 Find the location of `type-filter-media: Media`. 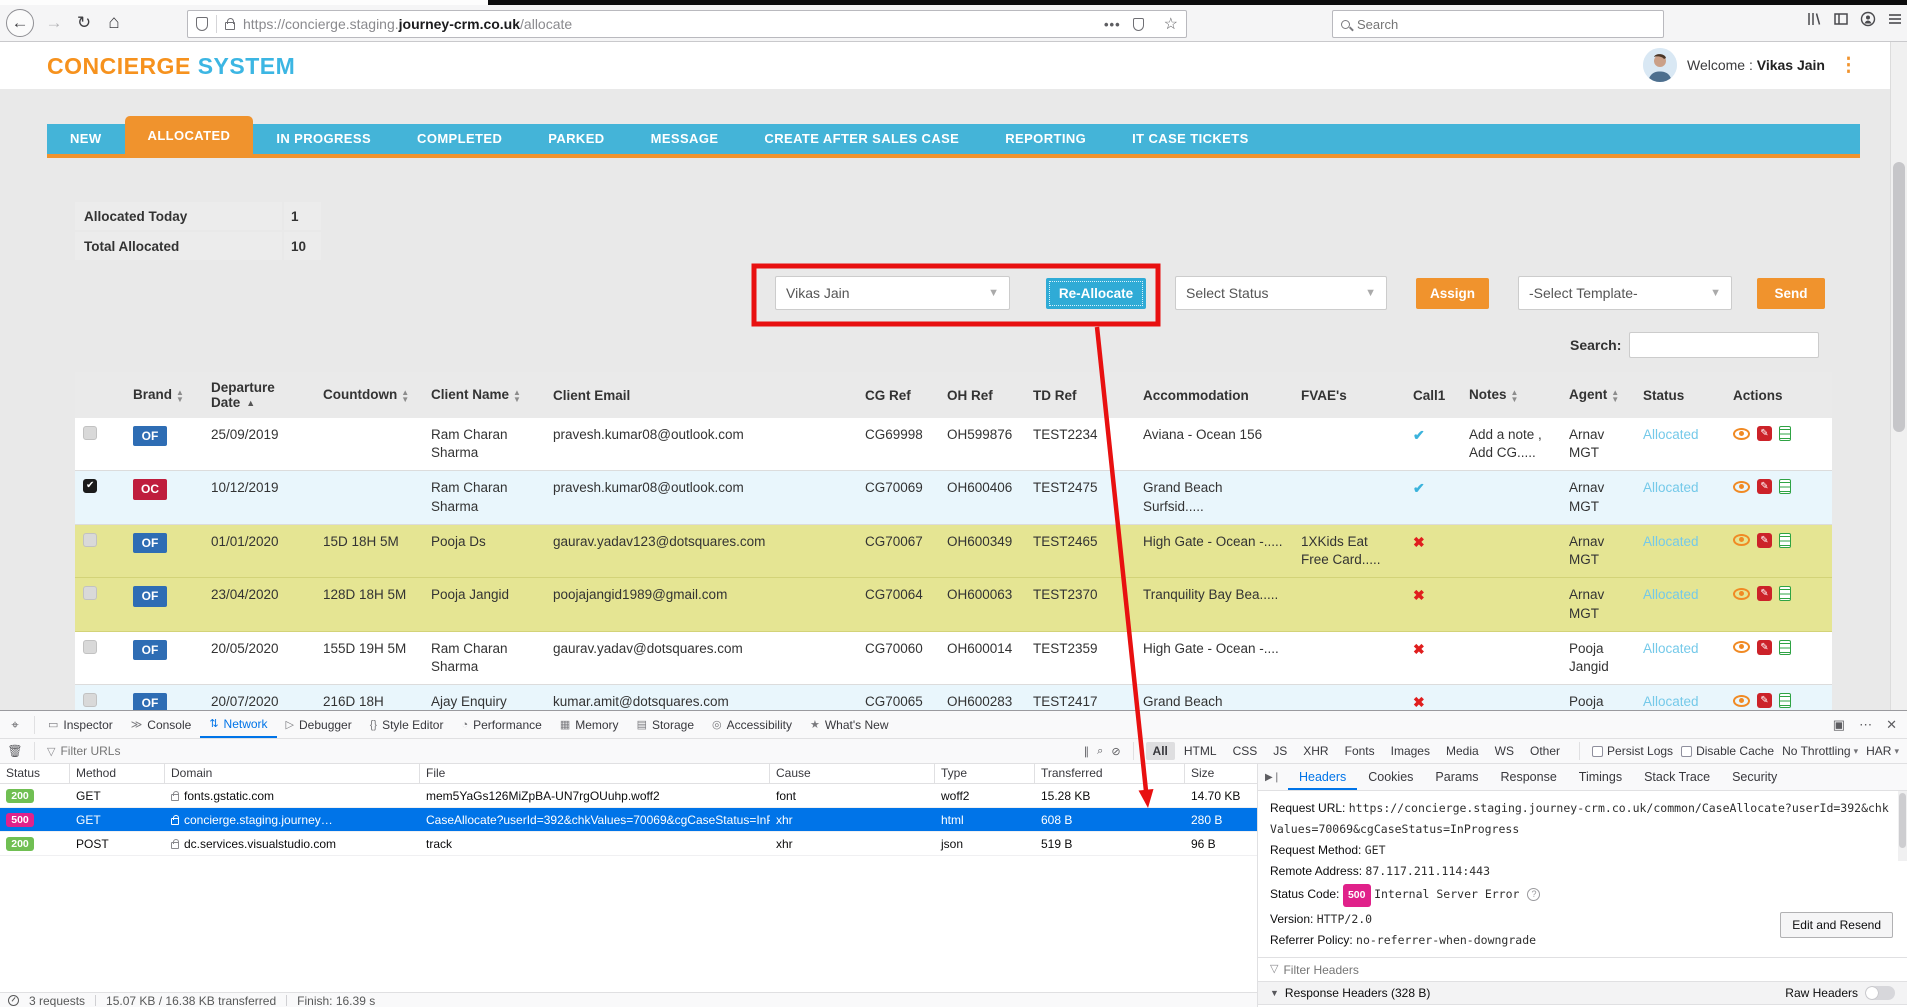

type-filter-media: Media is located at coordinates (1462, 751).